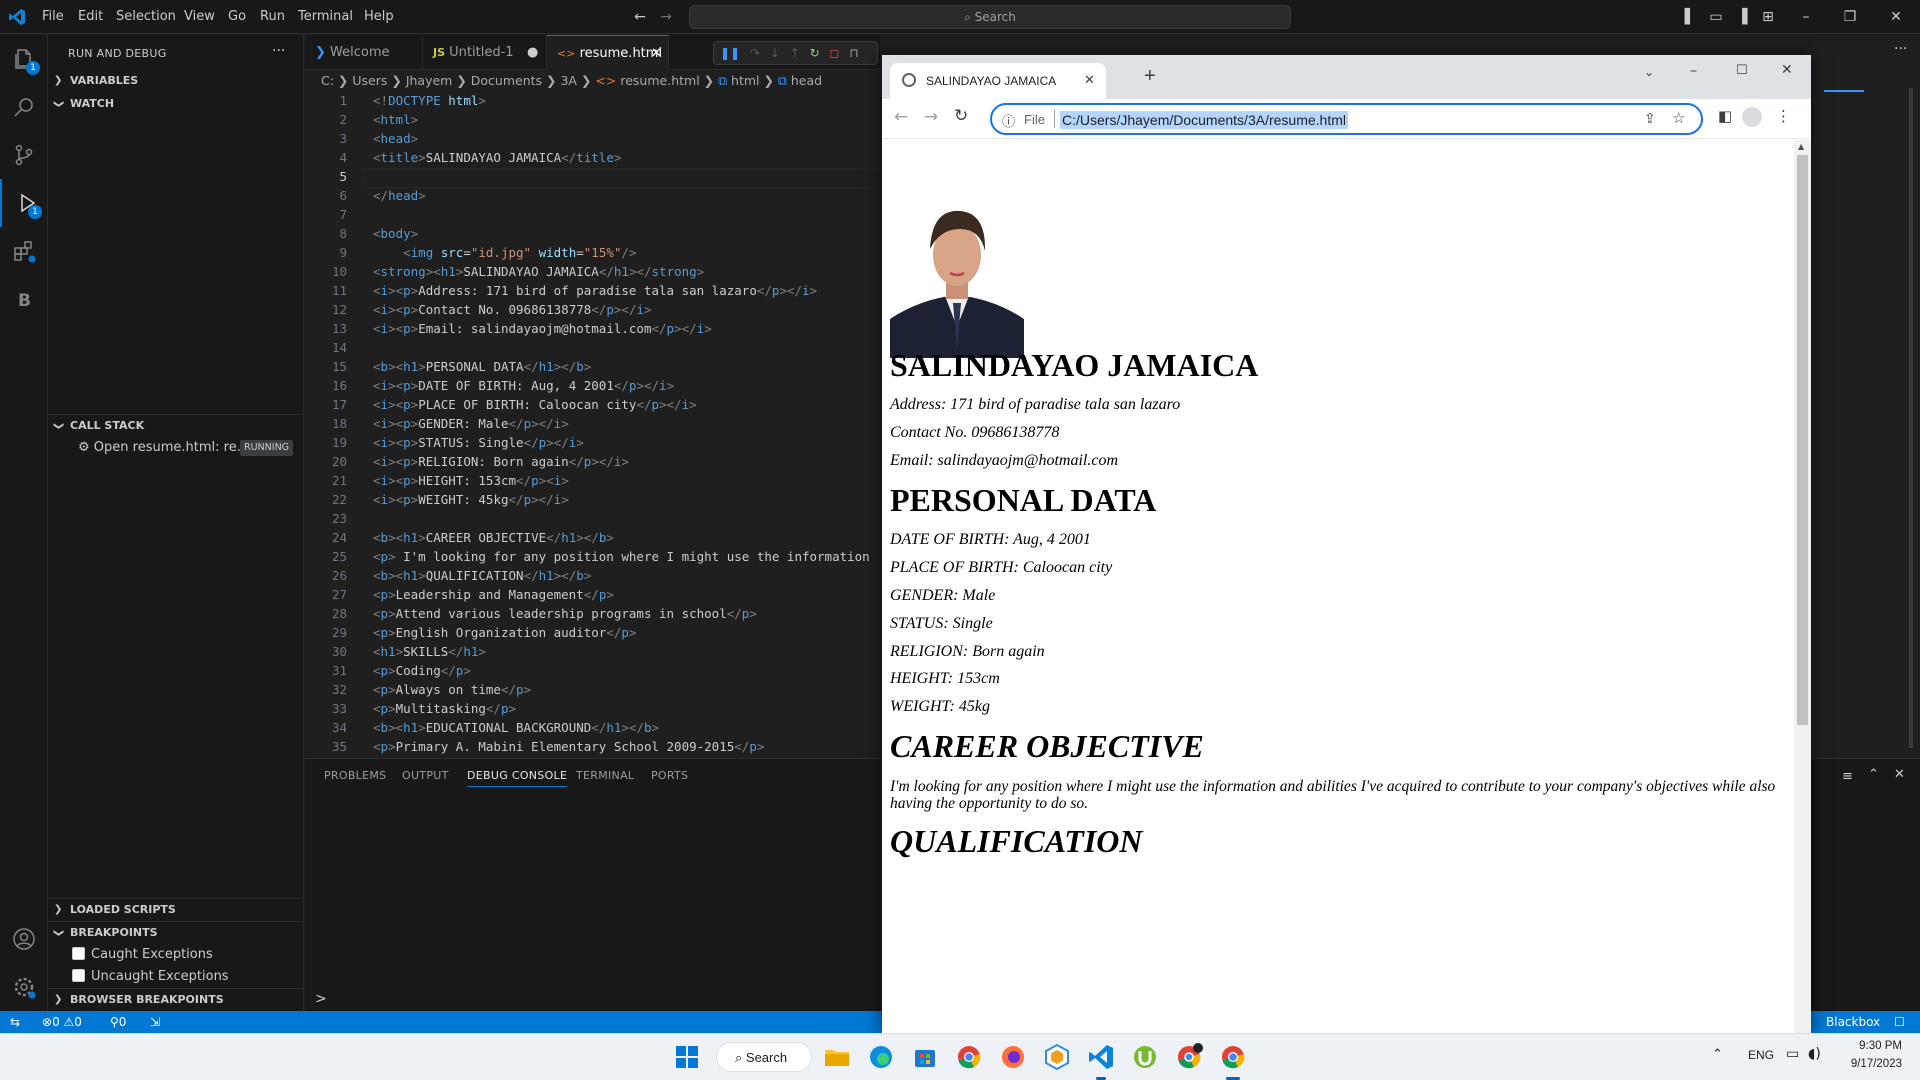 The width and height of the screenshot is (1920, 1080). What do you see at coordinates (764, 1057) in the screenshot?
I see `taskbar-search: ⌕ Search` at bounding box center [764, 1057].